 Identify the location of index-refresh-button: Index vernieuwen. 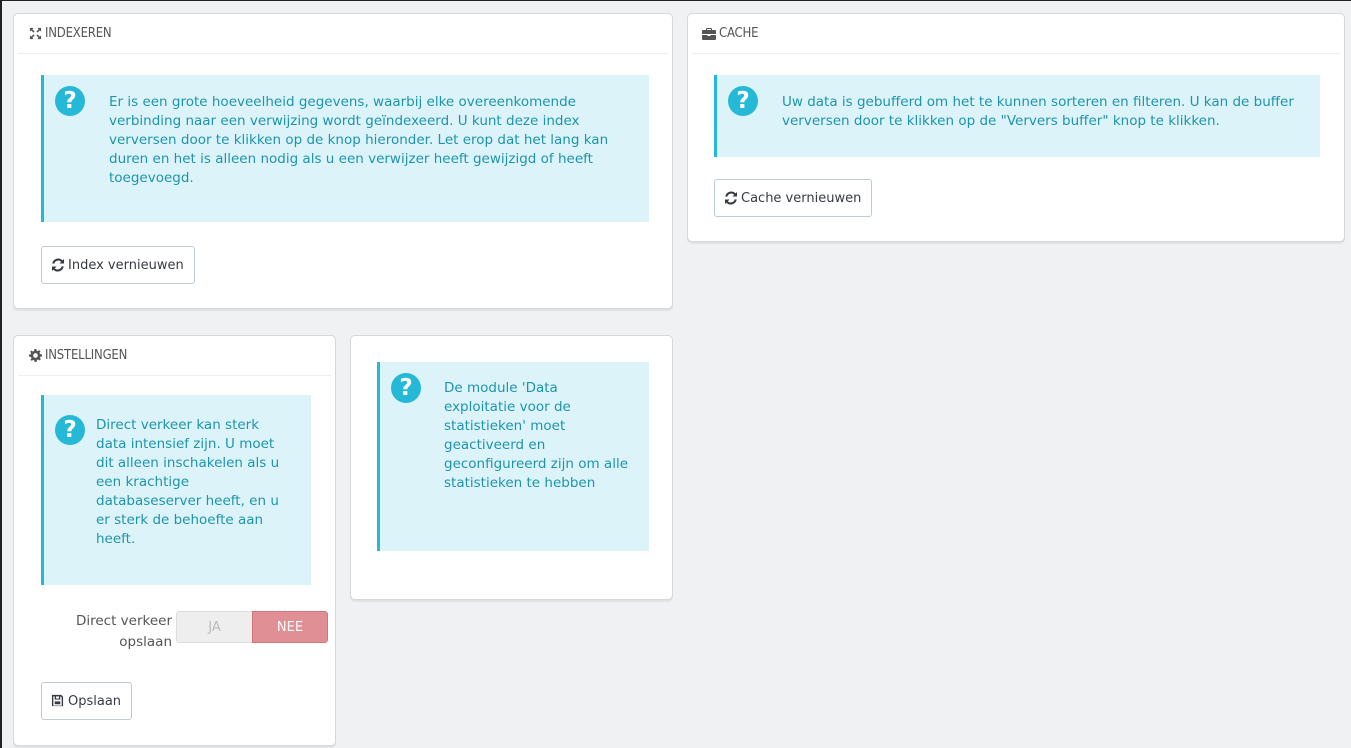
(118, 265).